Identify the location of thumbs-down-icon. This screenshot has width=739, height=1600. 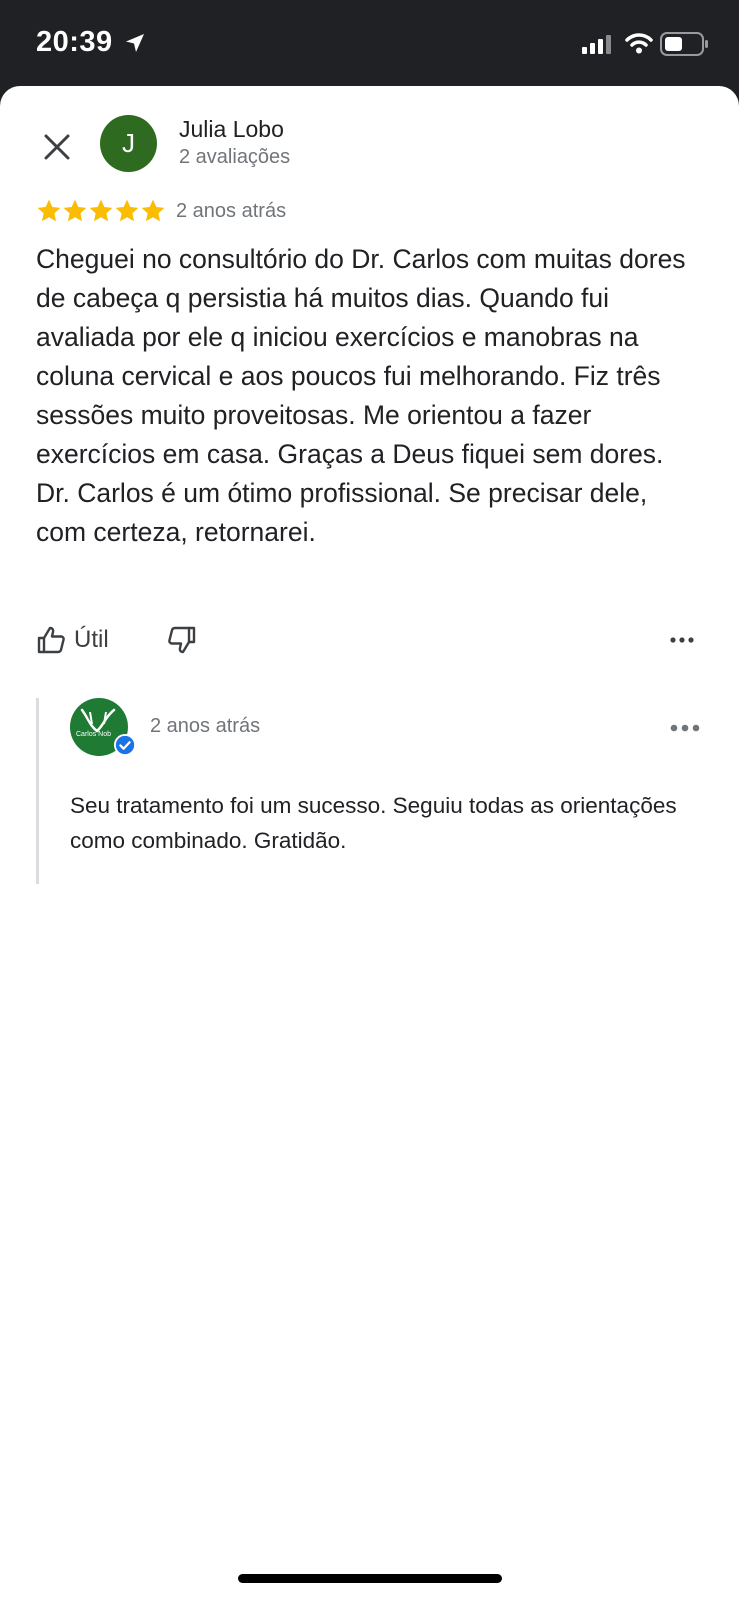
(182, 640).